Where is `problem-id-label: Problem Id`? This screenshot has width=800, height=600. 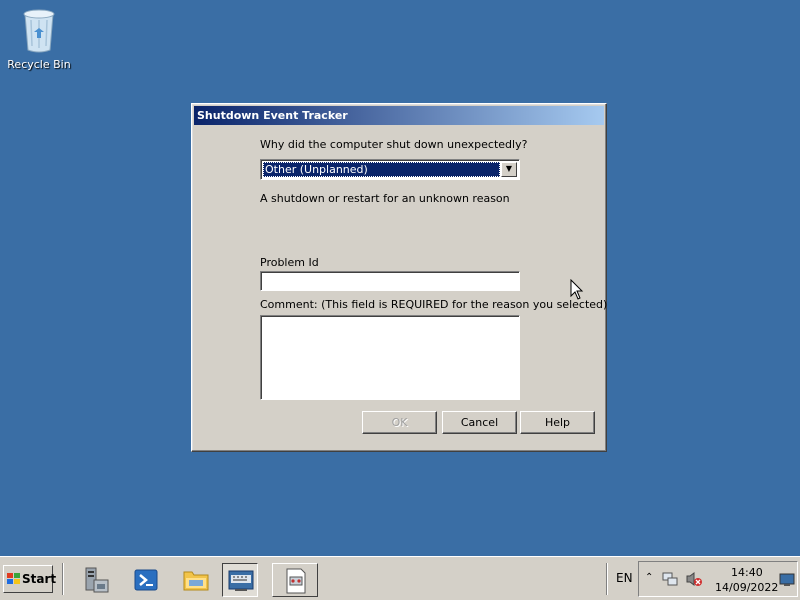
problem-id-label: Problem Id is located at coordinates (289, 262).